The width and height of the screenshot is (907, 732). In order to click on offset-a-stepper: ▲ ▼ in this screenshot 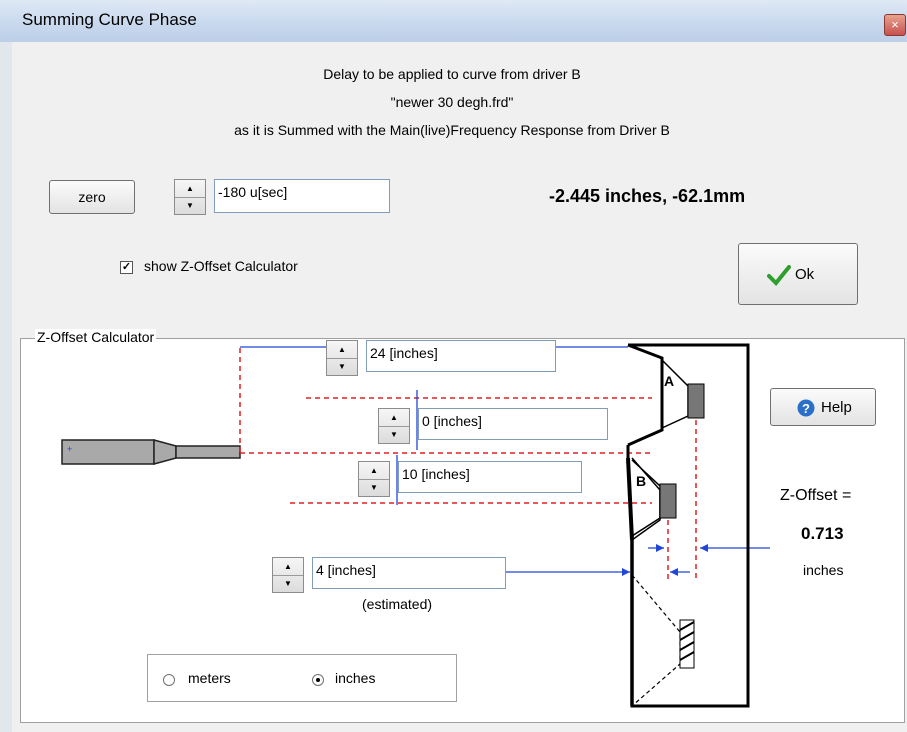, I will do `click(394, 426)`.